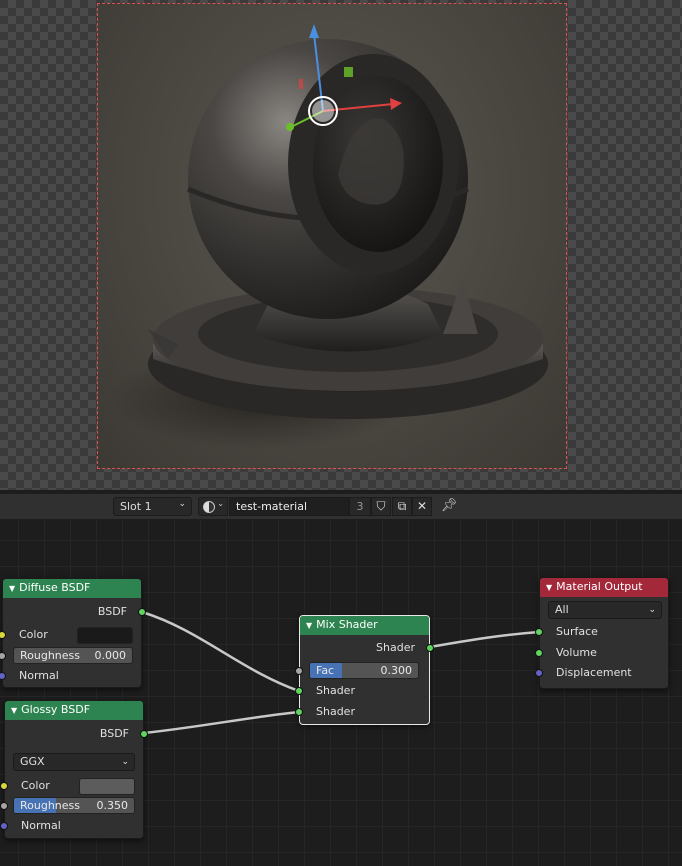 The height and width of the screenshot is (866, 682). I want to click on displacement-input-socket, so click(539, 673).